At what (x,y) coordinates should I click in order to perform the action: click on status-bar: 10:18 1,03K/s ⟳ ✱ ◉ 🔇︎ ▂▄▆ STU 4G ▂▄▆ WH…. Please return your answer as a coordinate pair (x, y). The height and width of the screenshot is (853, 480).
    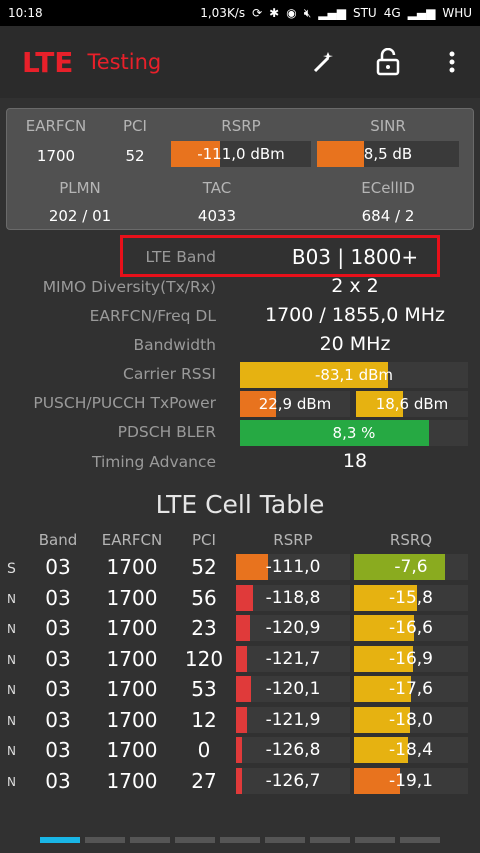
    Looking at the image, I should click on (240, 13).